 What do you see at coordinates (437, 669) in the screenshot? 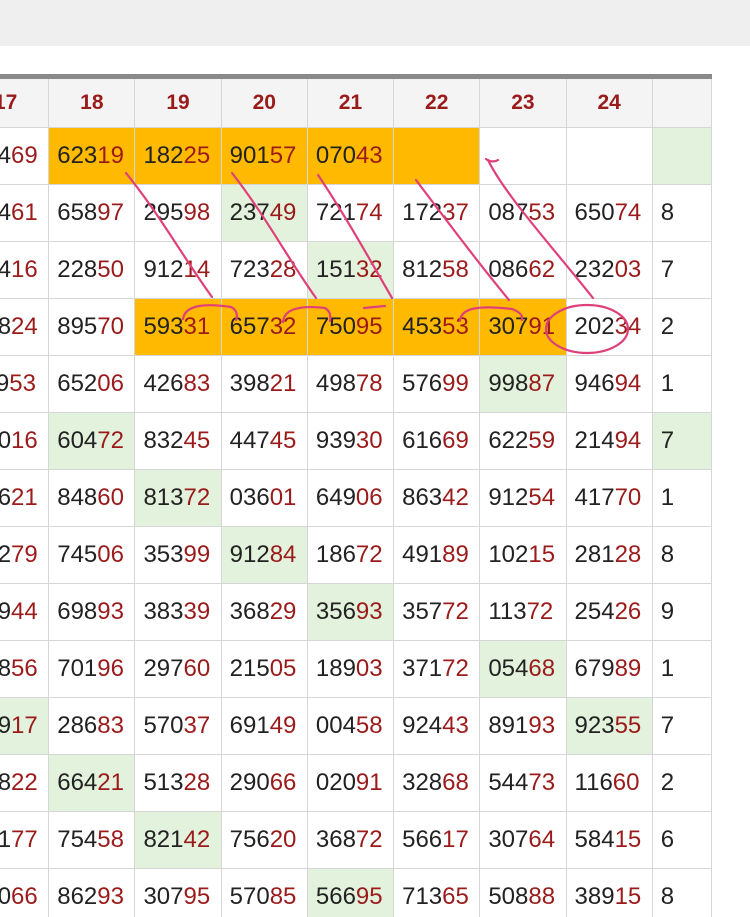
I see `result-cell: 37172` at bounding box center [437, 669].